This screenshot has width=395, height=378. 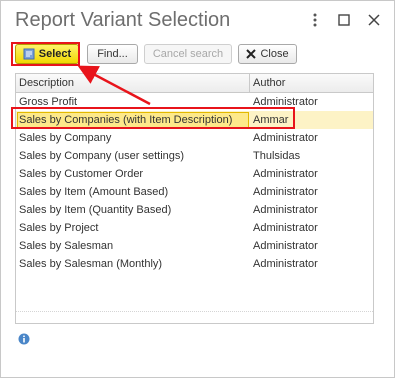 What do you see at coordinates (194, 138) in the screenshot?
I see `table-row: Sales by Company Administrator` at bounding box center [194, 138].